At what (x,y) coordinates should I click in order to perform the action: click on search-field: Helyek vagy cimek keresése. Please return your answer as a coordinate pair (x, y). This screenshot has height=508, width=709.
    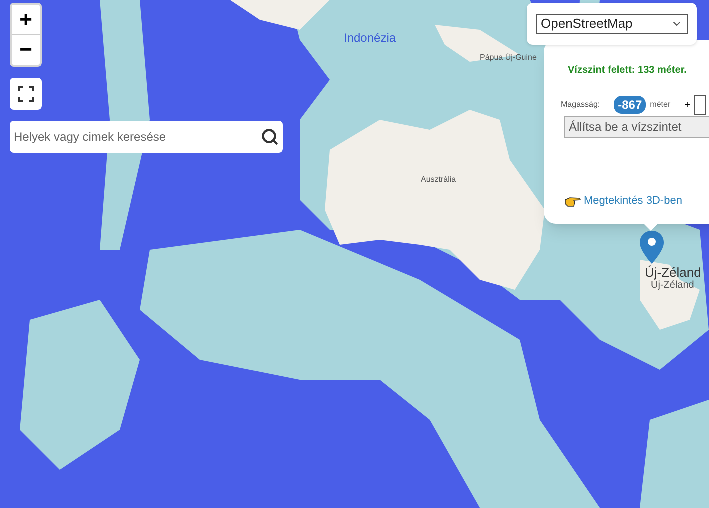
    Looking at the image, I should click on (146, 137).